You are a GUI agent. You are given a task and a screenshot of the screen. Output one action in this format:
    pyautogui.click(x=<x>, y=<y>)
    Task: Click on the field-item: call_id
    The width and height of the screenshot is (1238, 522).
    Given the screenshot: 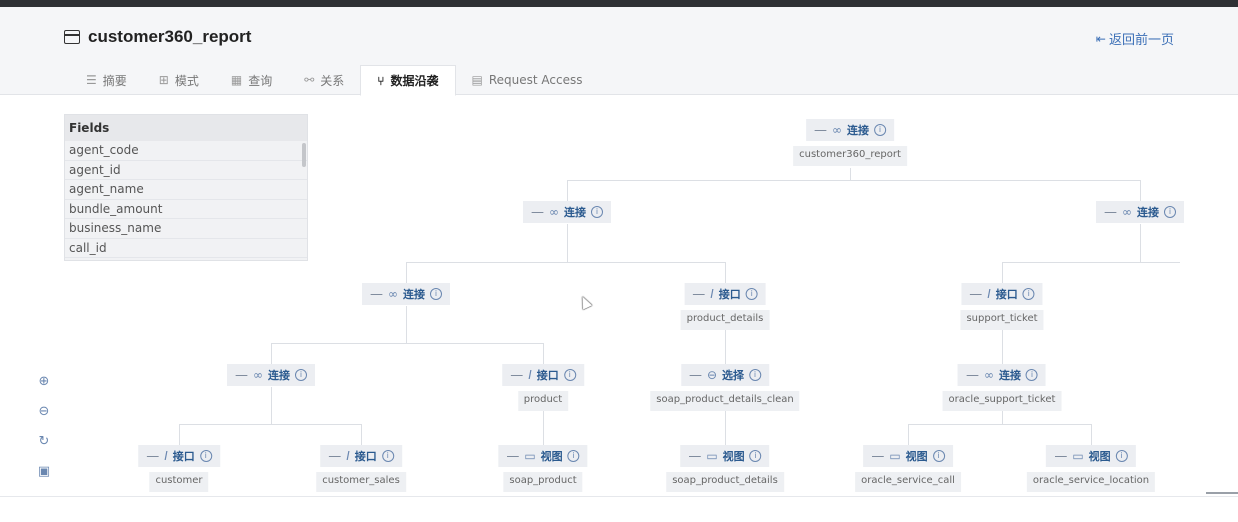 What is the action you would take?
    pyautogui.click(x=186, y=248)
    